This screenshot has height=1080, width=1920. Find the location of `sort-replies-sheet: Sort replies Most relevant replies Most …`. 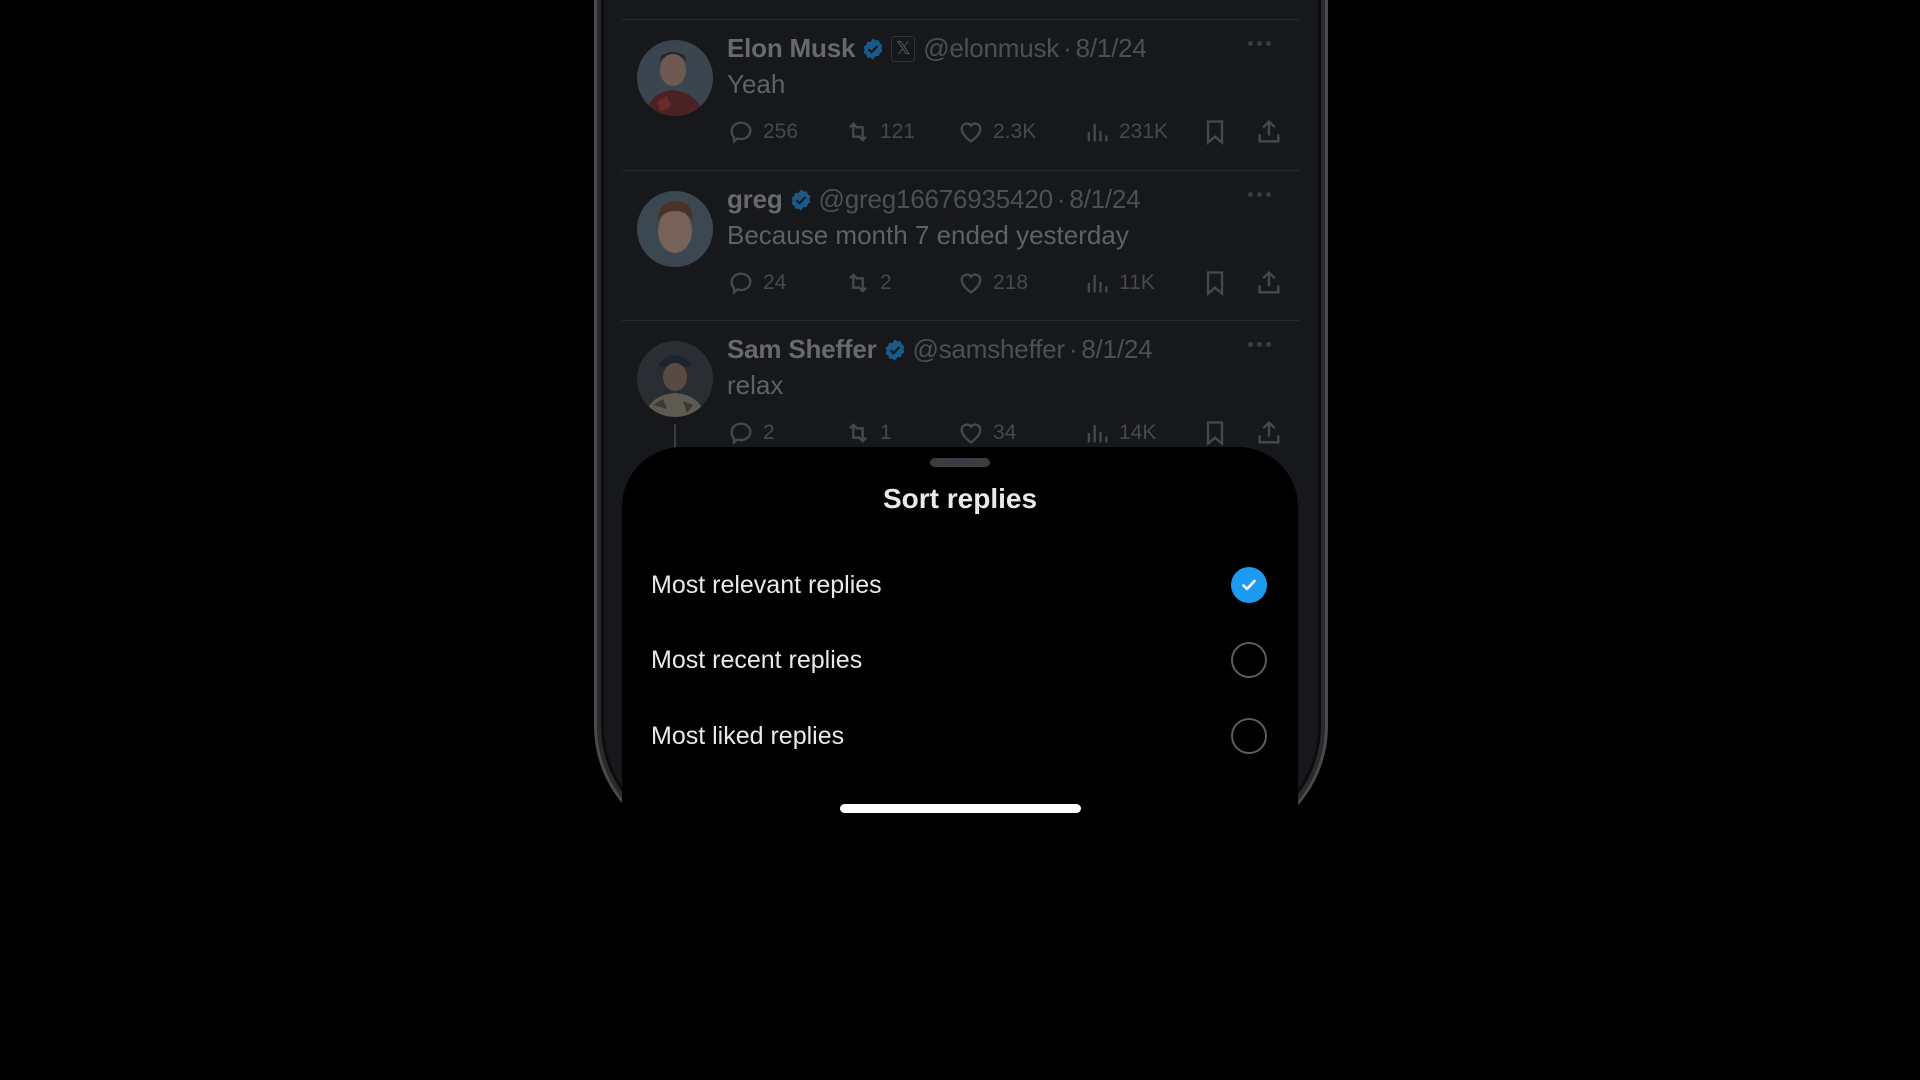

sort-replies-sheet: Sort replies Most relevant replies Most … is located at coordinates (960, 647).